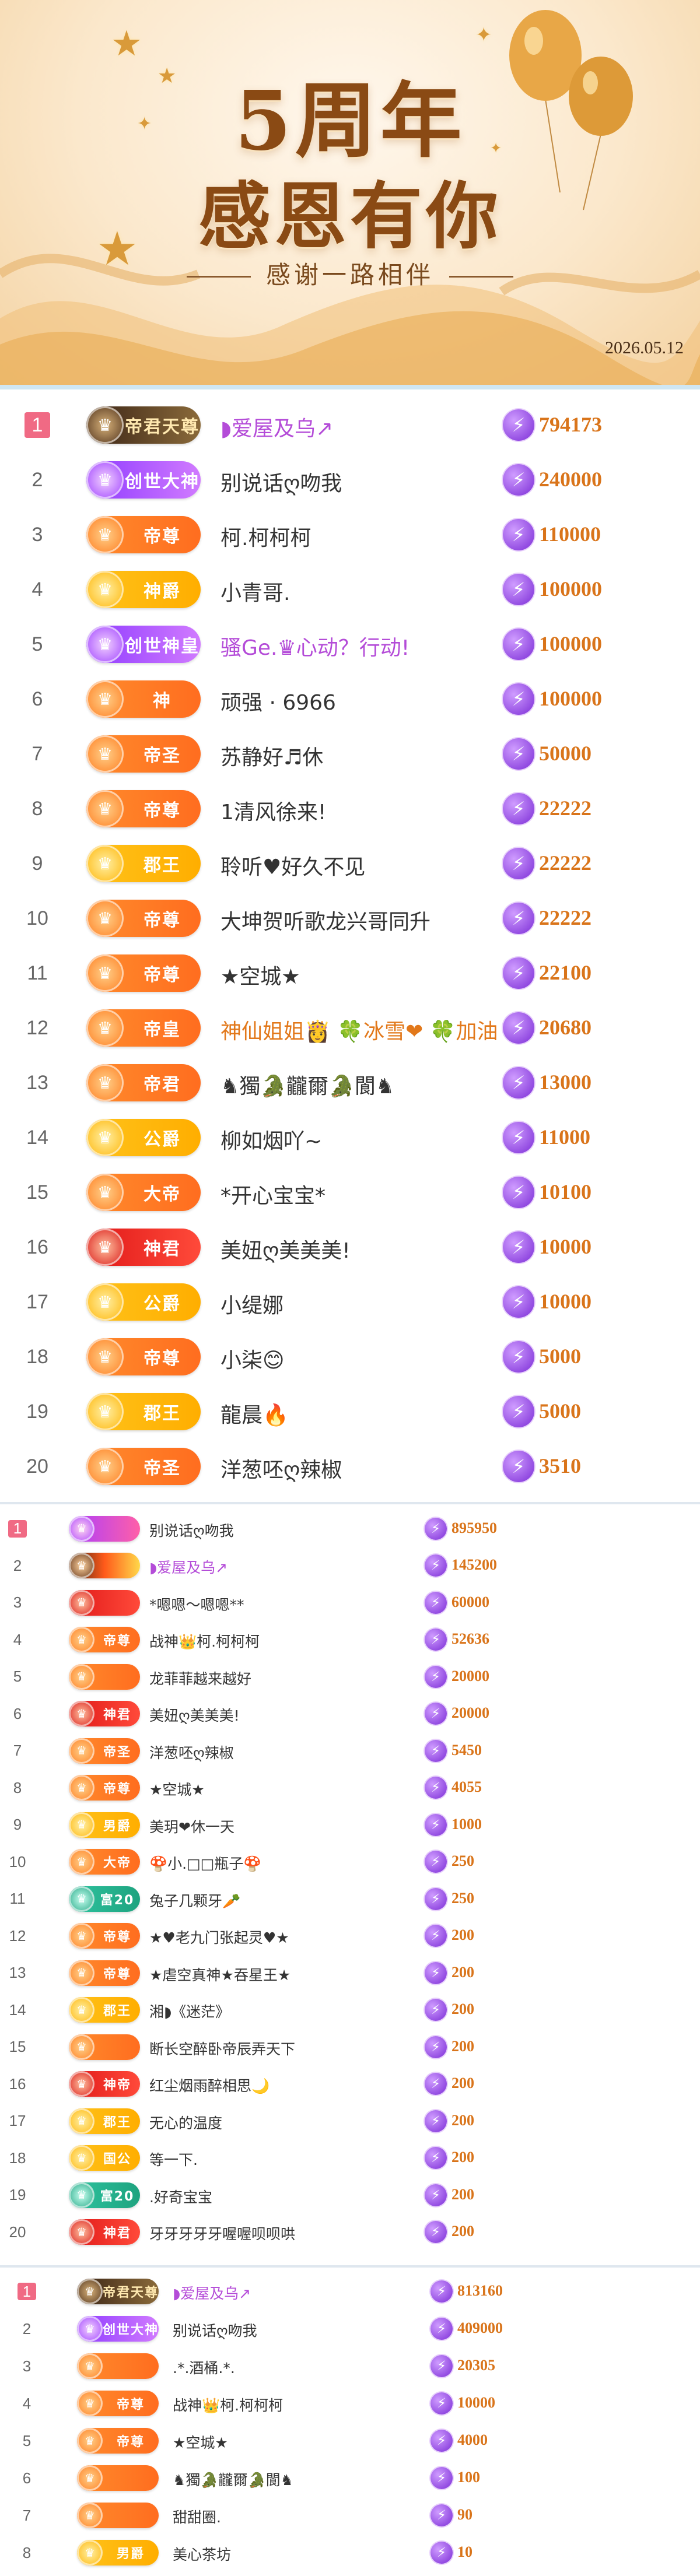 The width and height of the screenshot is (700, 2576). I want to click on user-name: 无心的温度, so click(185, 2122).